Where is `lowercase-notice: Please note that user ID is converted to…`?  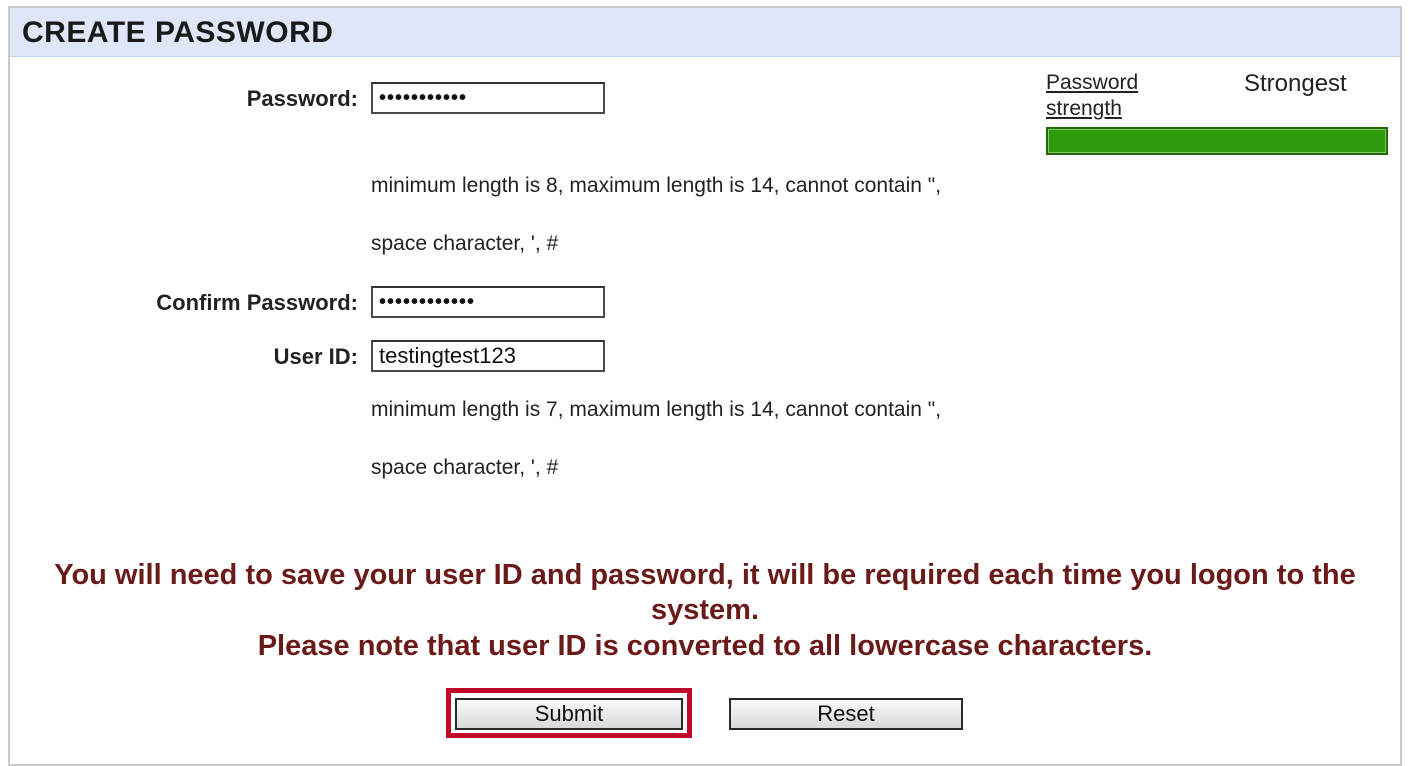
lowercase-notice: Please note that user ID is converted to… is located at coordinates (705, 646).